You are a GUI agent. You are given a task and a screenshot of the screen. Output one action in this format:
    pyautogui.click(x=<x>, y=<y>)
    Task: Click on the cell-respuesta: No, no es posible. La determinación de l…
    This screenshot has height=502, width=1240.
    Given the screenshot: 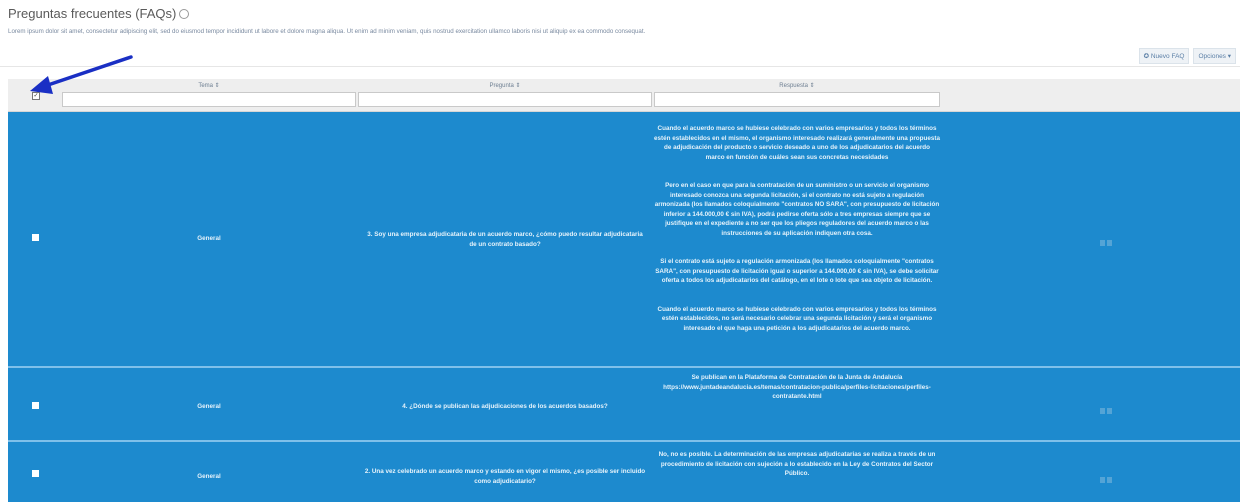 What is the action you would take?
    pyautogui.click(x=797, y=474)
    